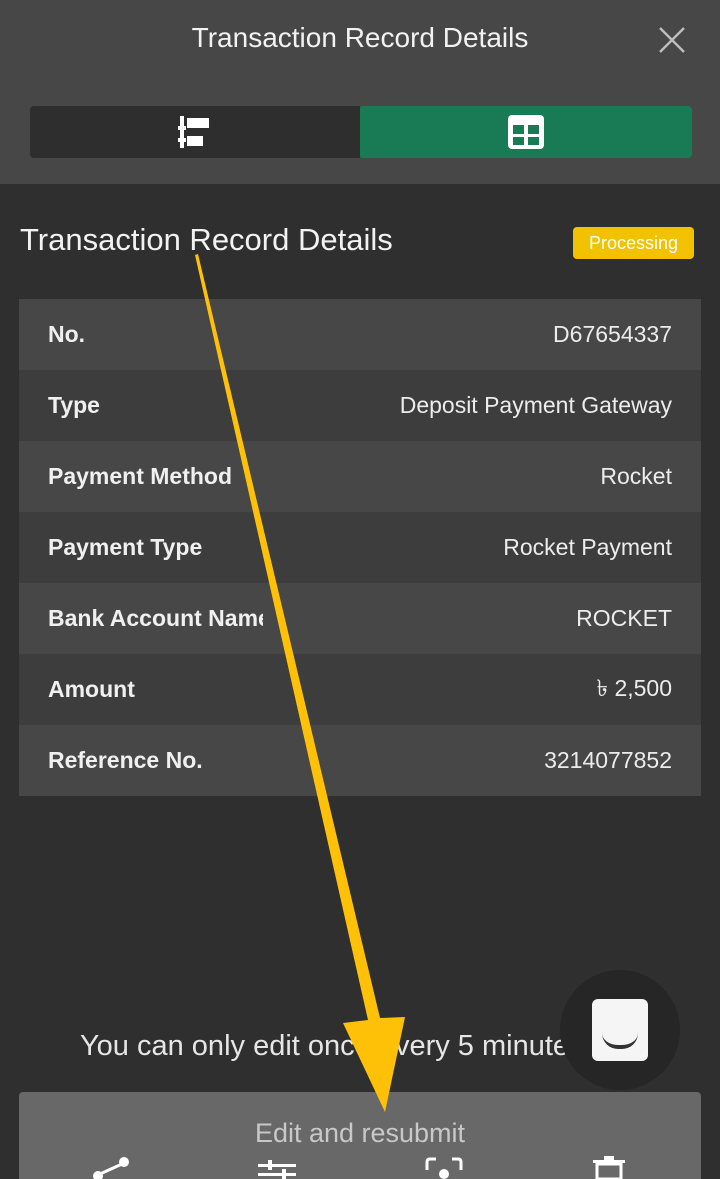  Describe the element at coordinates (74, 405) in the screenshot. I see `row-label: Type` at that location.